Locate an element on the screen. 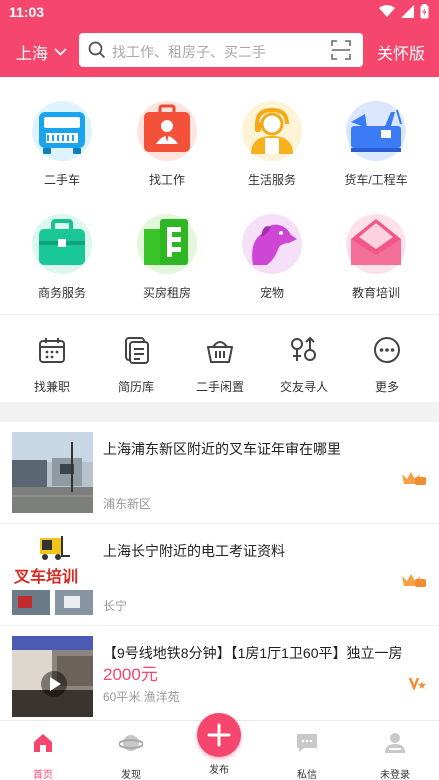 The image size is (439, 780). category-real-estate: 买房租房 is located at coordinates (167, 257).